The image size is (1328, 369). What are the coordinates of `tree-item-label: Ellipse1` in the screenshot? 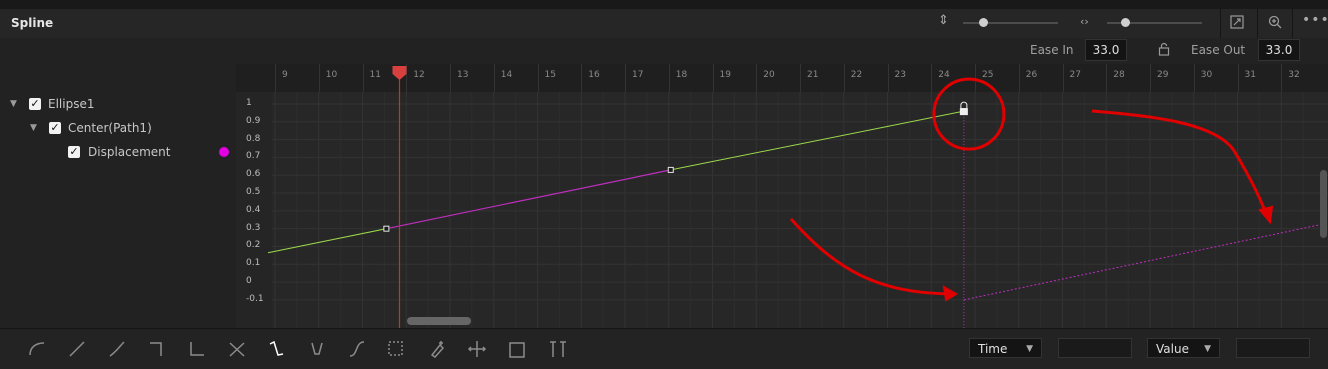 It's located at (71, 104).